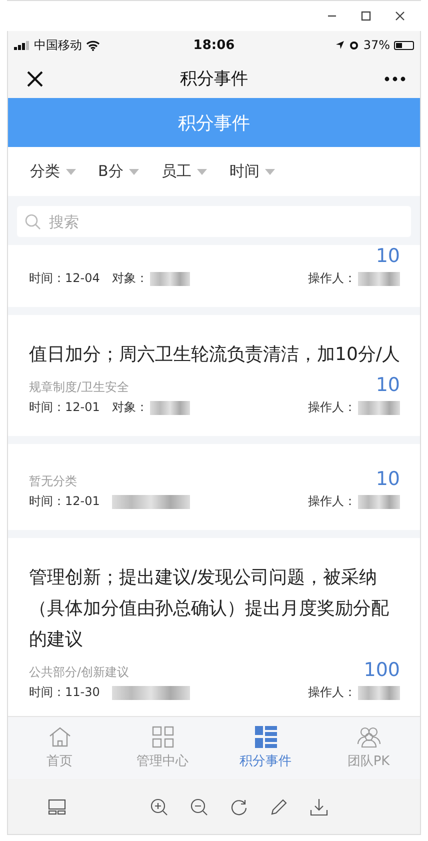 This screenshot has width=428, height=841. I want to click on team-icon, so click(368, 737).